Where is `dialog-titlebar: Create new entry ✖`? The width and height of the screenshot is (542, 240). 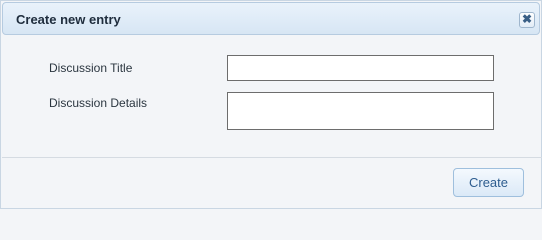 dialog-titlebar: Create new entry ✖ is located at coordinates (271, 18).